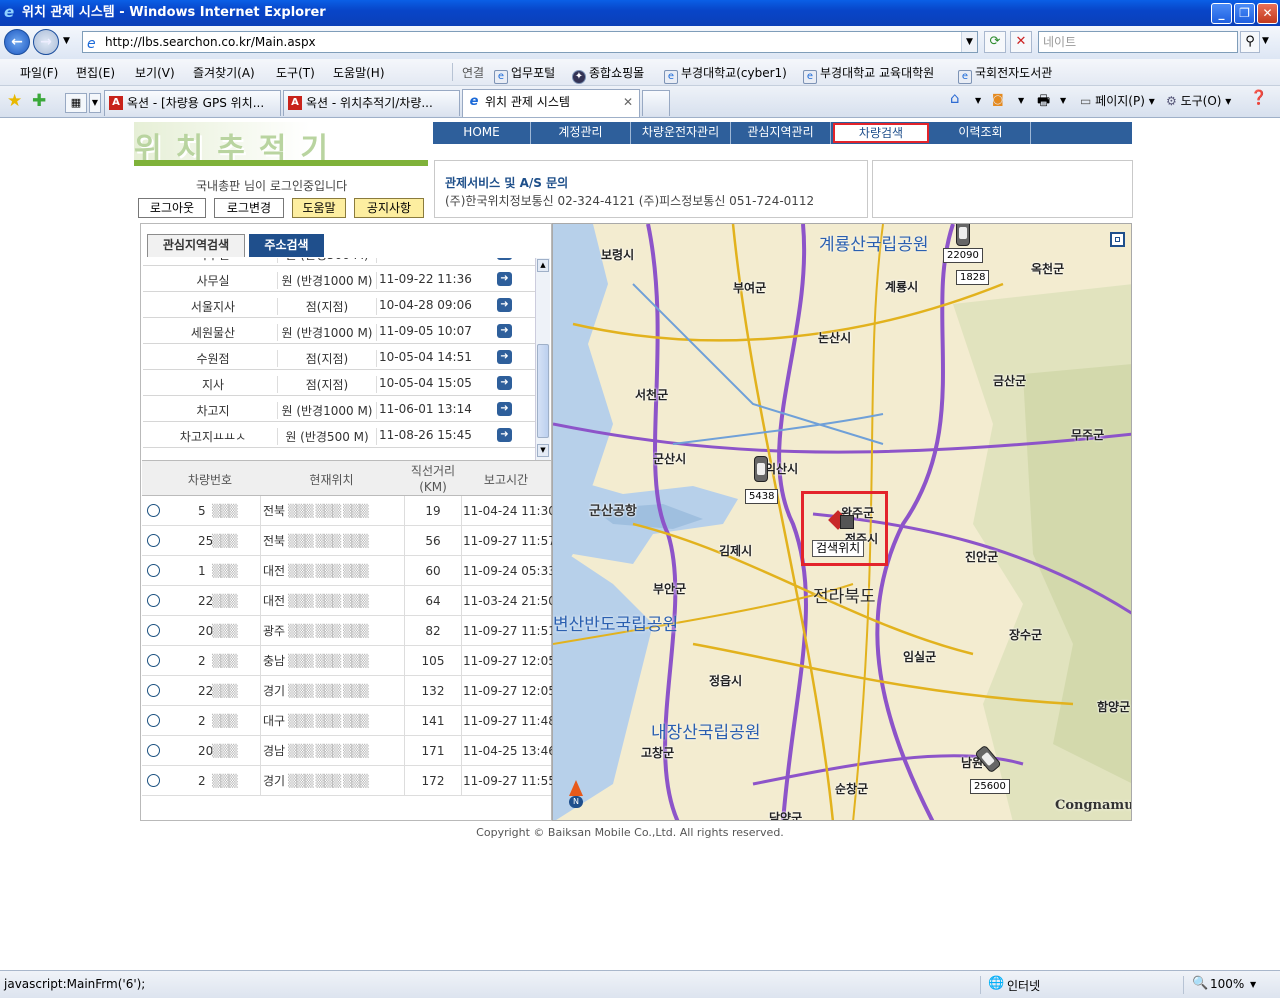  I want to click on tab-region-search: 관심지역검색, so click(196, 245).